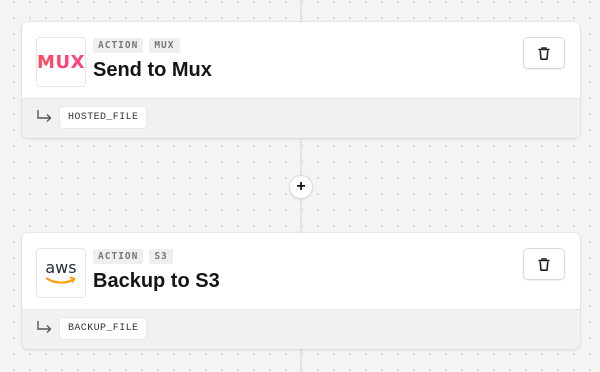 The width and height of the screenshot is (600, 372). What do you see at coordinates (156, 281) in the screenshot?
I see `step-title: Backup to S3` at bounding box center [156, 281].